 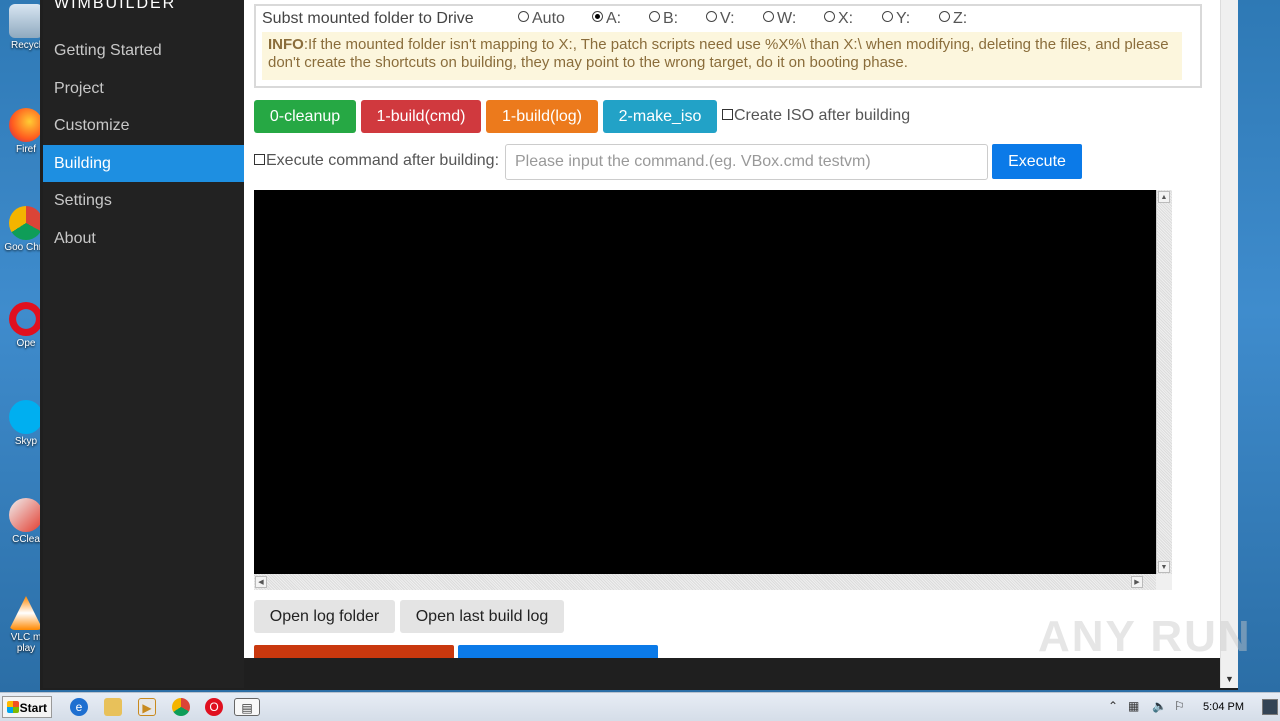 I want to click on create-iso-label: Create ISO after building, so click(x=822, y=115).